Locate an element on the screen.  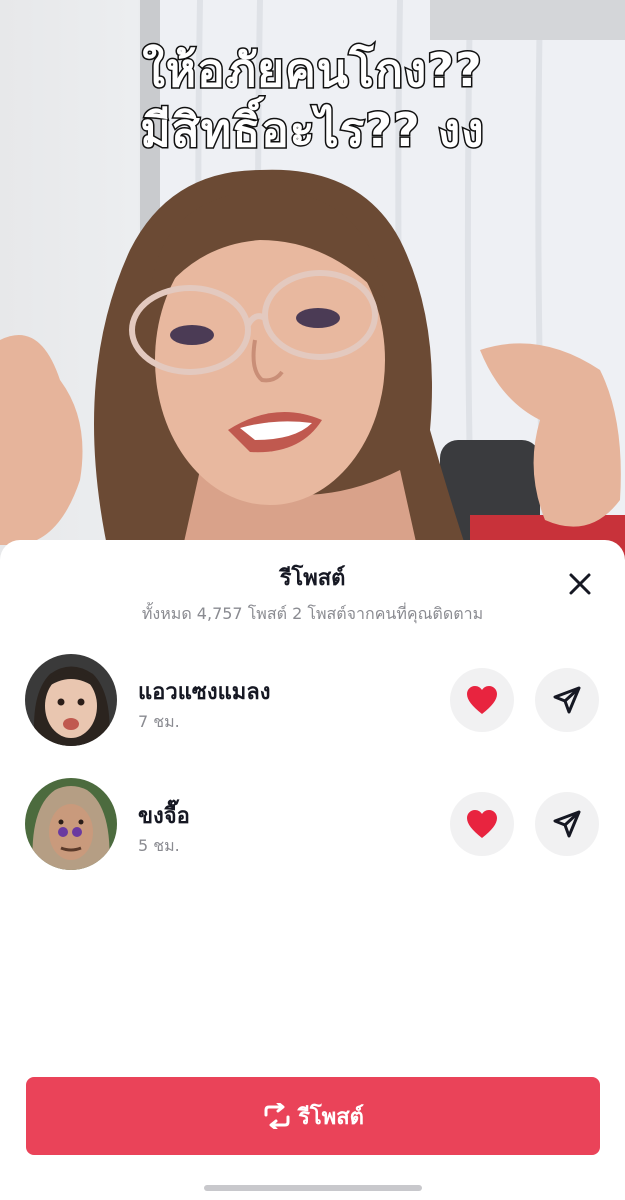
repost-button: รีโพสต์ is located at coordinates (313, 1116).